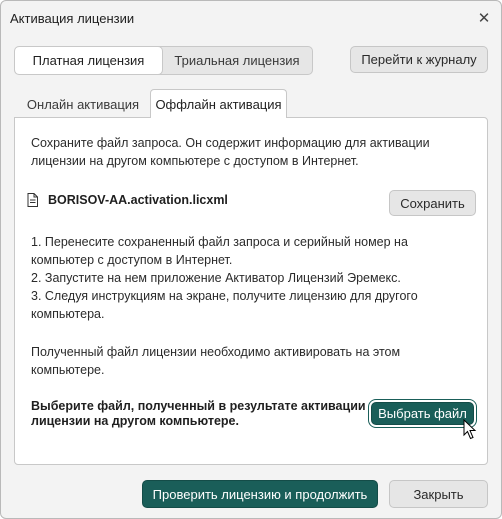 The image size is (502, 519). What do you see at coordinates (135, 421) in the screenshot?
I see `select-prompt-line-2: лицензии на другом компьютере.` at bounding box center [135, 421].